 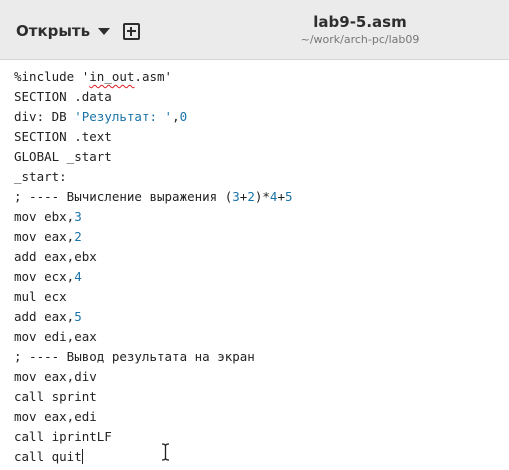 What do you see at coordinates (281, 196) in the screenshot?
I see `code-token: +` at bounding box center [281, 196].